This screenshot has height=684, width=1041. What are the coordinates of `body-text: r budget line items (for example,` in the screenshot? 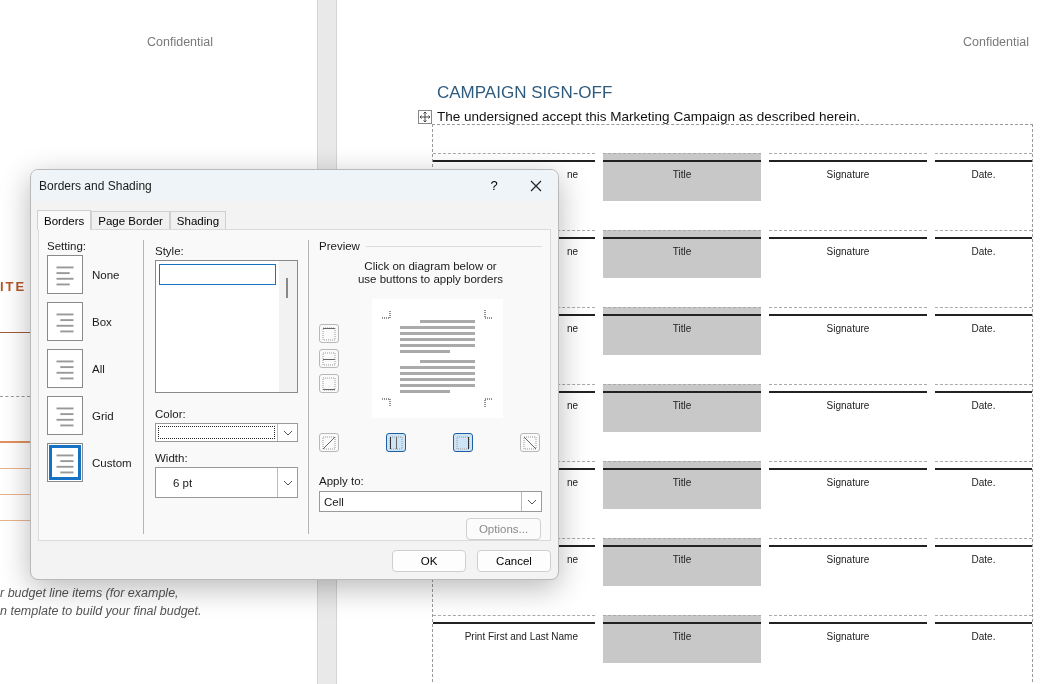 It's located at (90, 593).